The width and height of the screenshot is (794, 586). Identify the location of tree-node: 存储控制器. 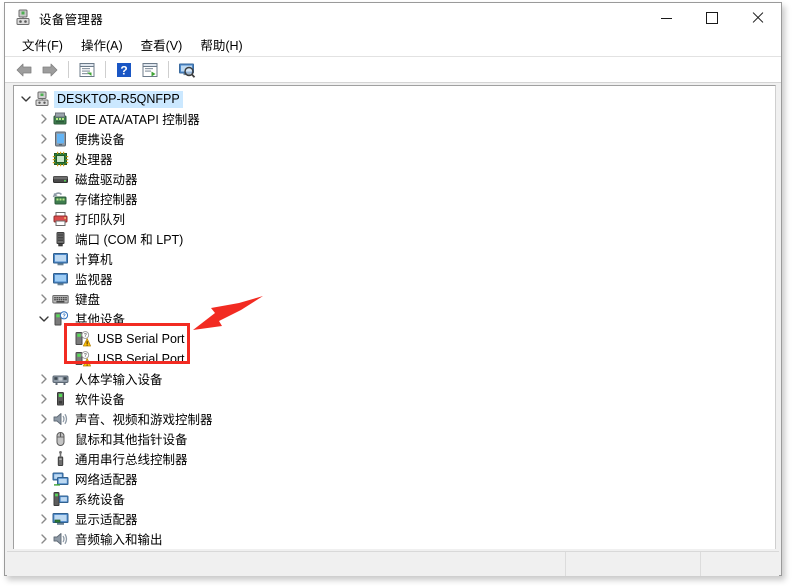
(394, 199).